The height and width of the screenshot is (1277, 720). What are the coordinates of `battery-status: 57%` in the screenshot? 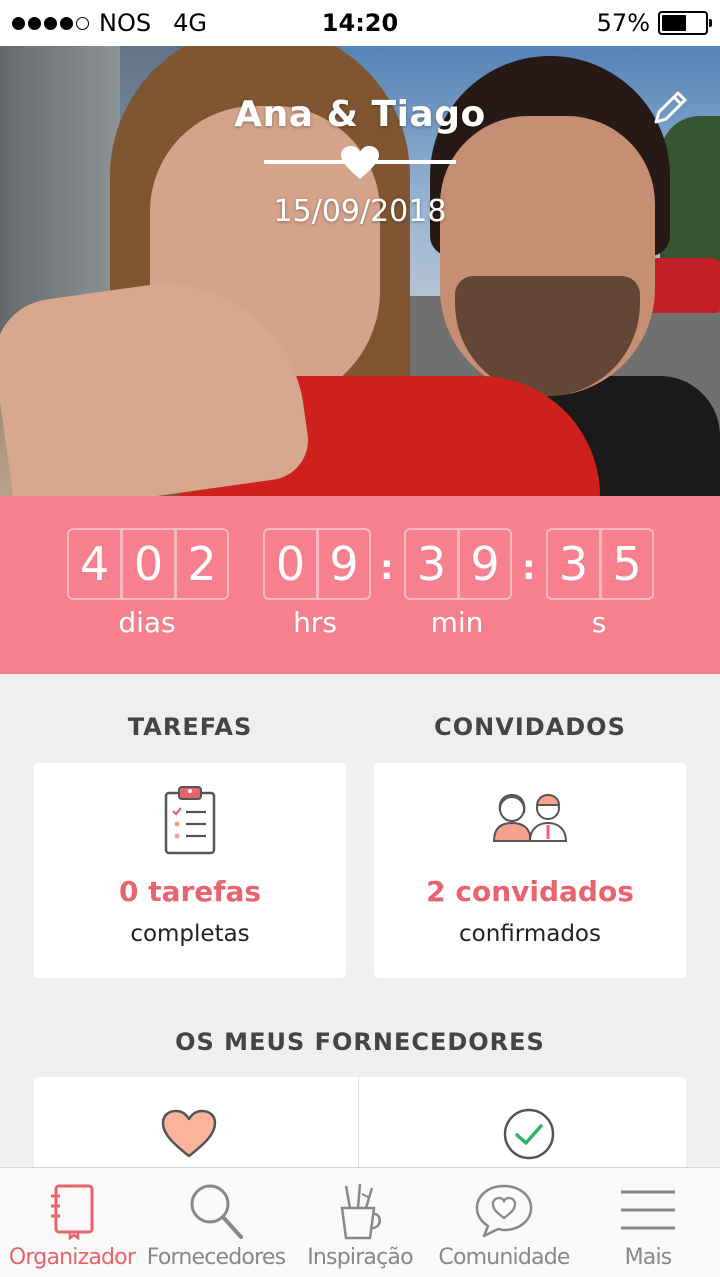 It's located at (654, 23).